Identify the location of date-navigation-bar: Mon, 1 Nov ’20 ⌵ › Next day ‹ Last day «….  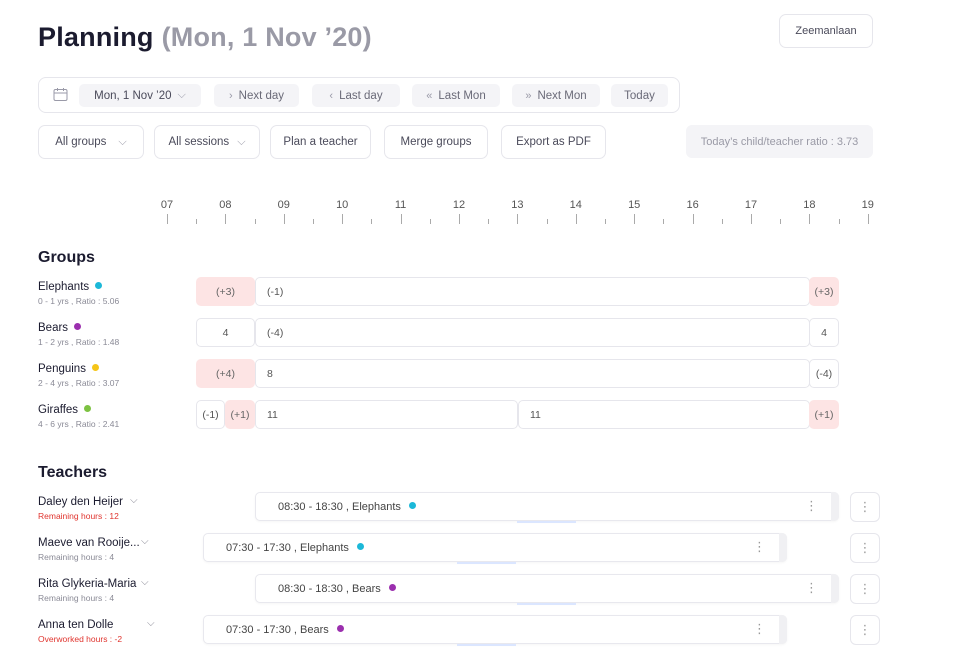
(359, 95).